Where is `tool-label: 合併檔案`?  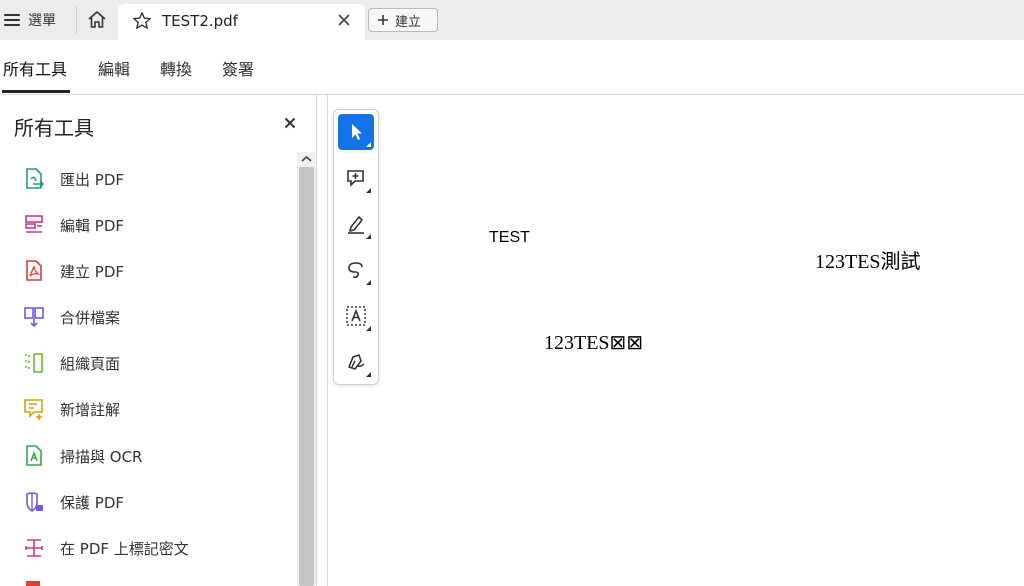 tool-label: 合併檔案 is located at coordinates (90, 317).